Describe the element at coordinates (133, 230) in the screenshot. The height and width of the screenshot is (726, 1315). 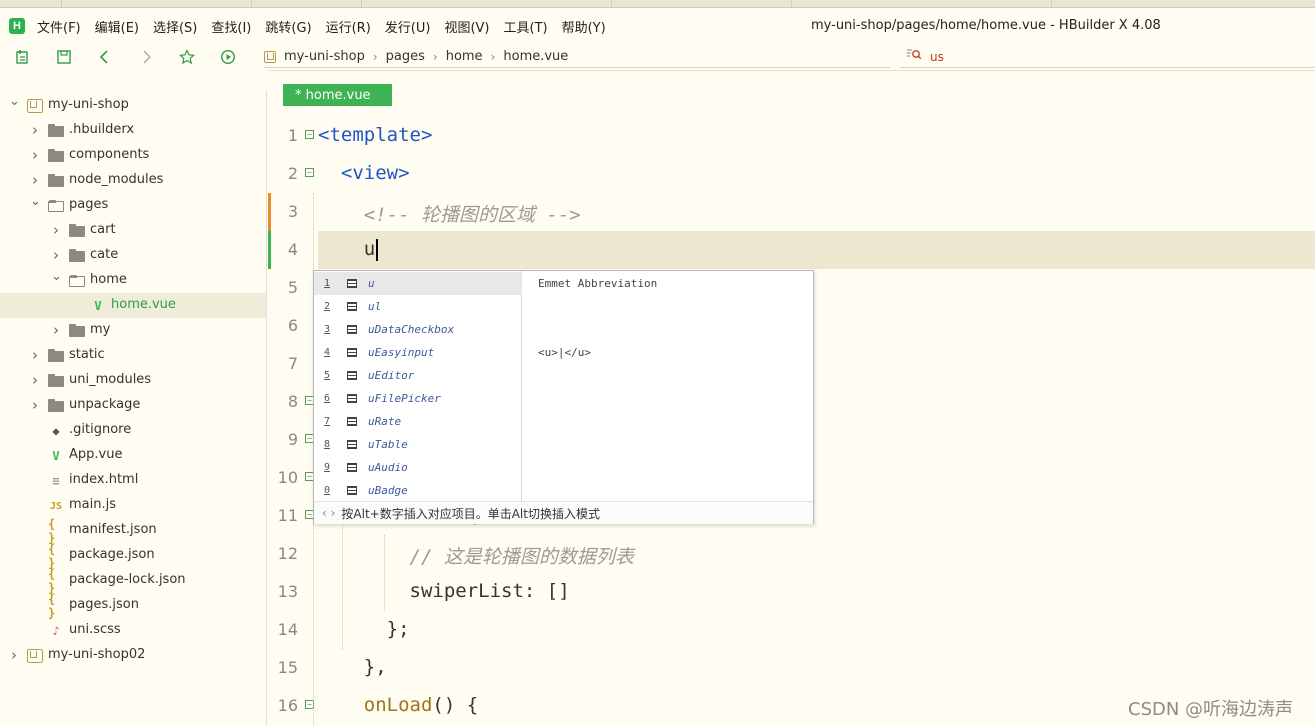
I see `tree-item: › cart` at that location.